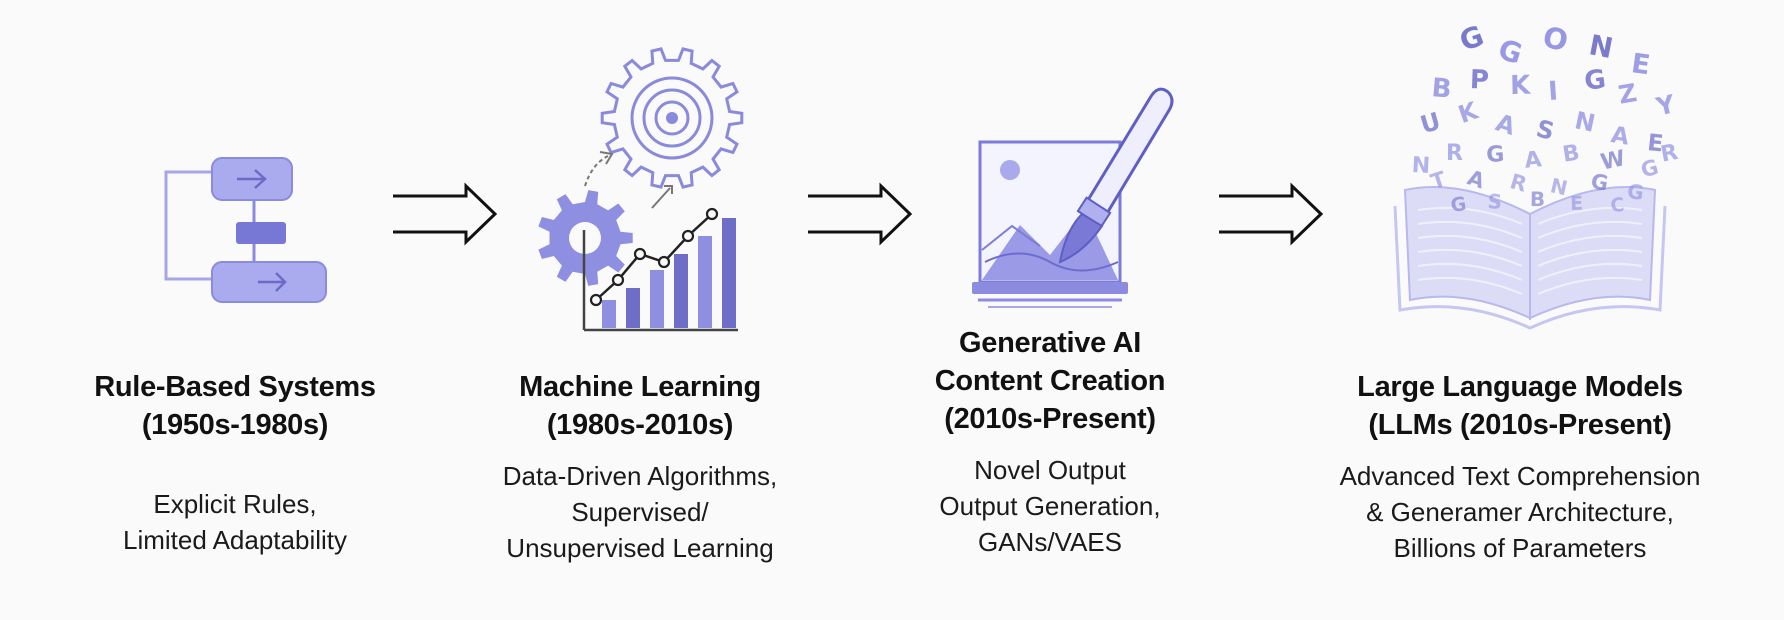  Describe the element at coordinates (235, 406) in the screenshot. I see `stage-title: Rule-Based Systems (1950s-1980s)` at that location.